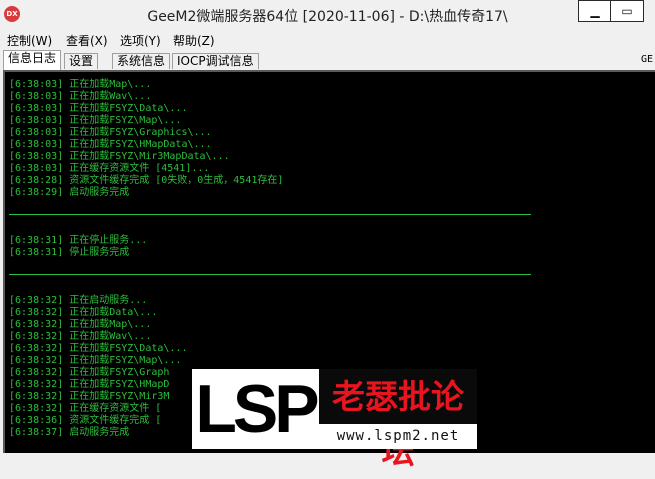  I want to click on tab-overflow-label: GE, so click(646, 59).